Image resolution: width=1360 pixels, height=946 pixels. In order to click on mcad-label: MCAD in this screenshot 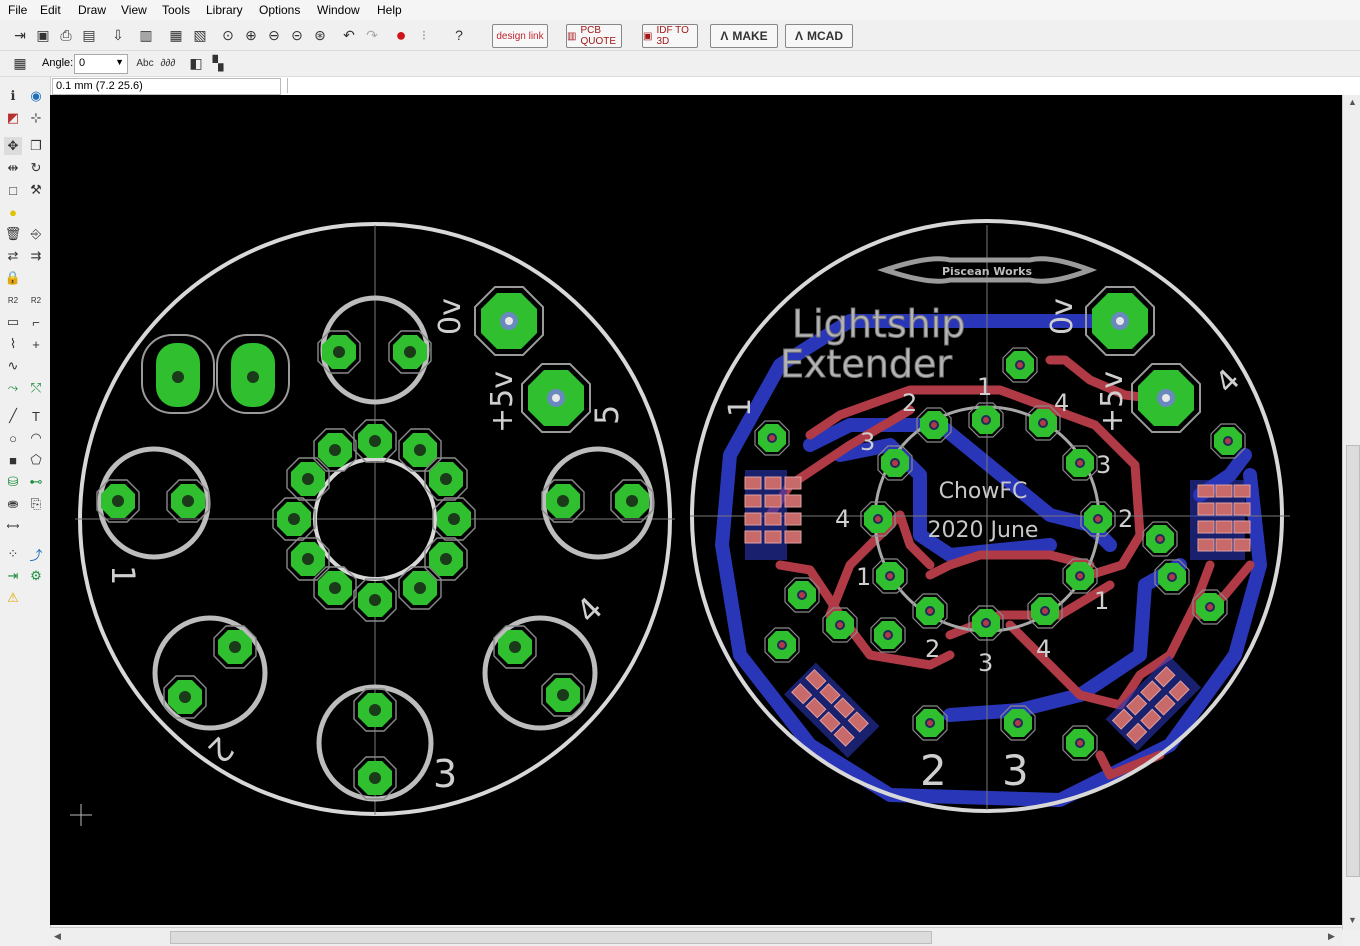, I will do `click(825, 36)`.